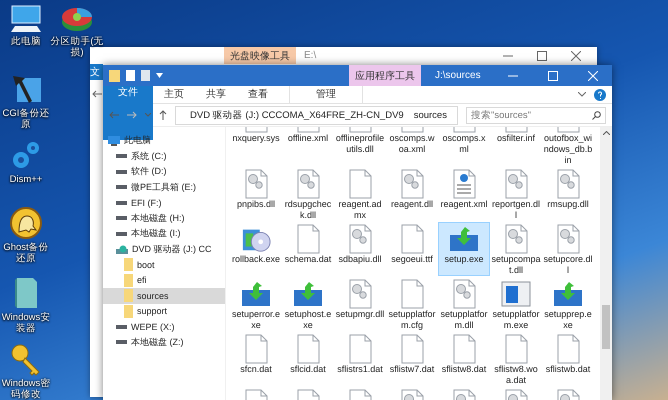 Image resolution: width=668 pixels, height=400 pixels. I want to click on up-arrow-icon, so click(163, 115).